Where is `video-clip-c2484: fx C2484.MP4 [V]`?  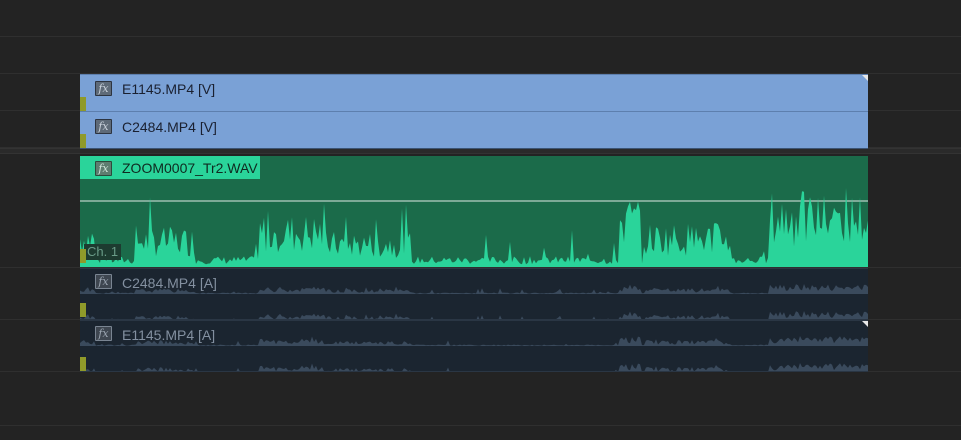
video-clip-c2484: fx C2484.MP4 [V] is located at coordinates (474, 130).